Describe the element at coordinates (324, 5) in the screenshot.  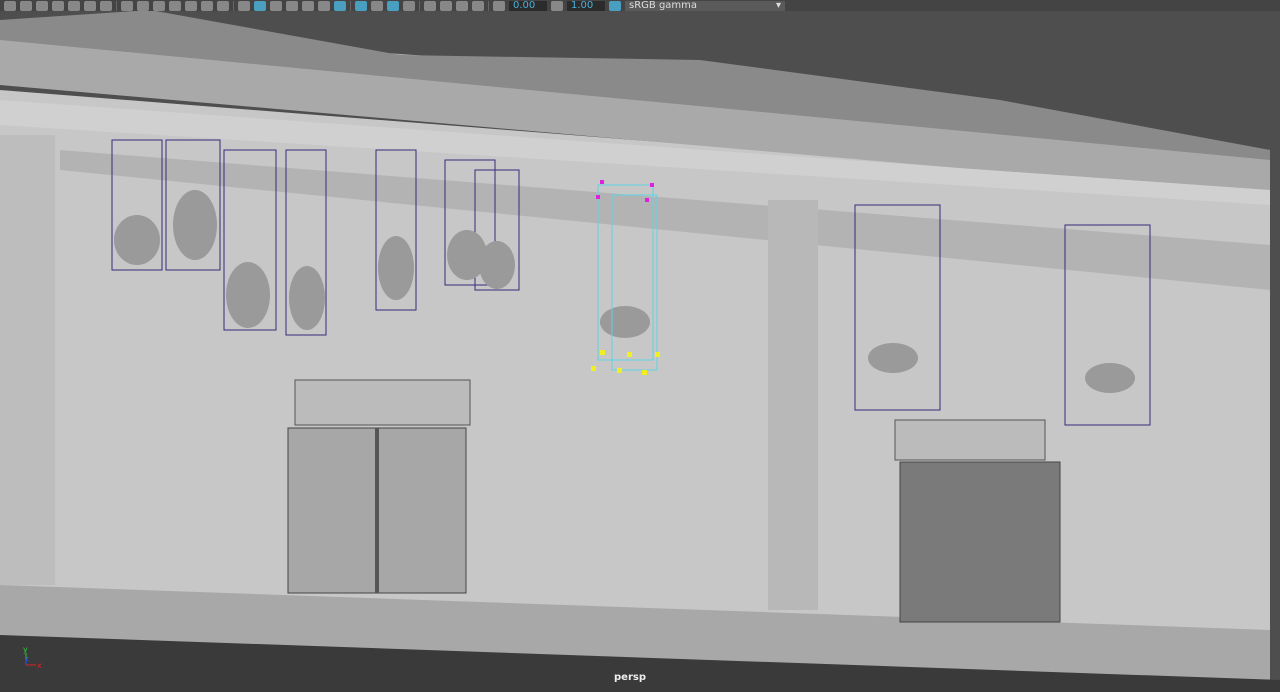
I see `shadows-icon` at that location.